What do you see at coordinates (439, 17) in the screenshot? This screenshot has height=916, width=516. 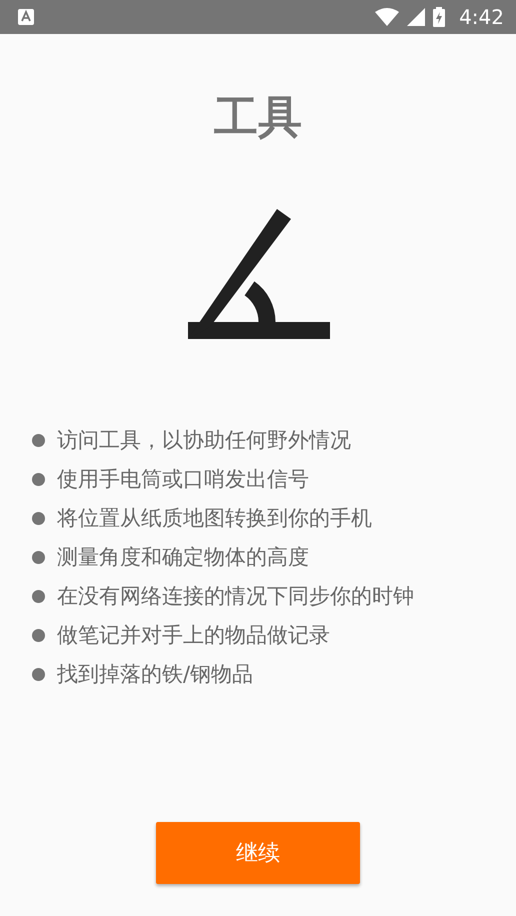 I see `battery-charging-icon` at bounding box center [439, 17].